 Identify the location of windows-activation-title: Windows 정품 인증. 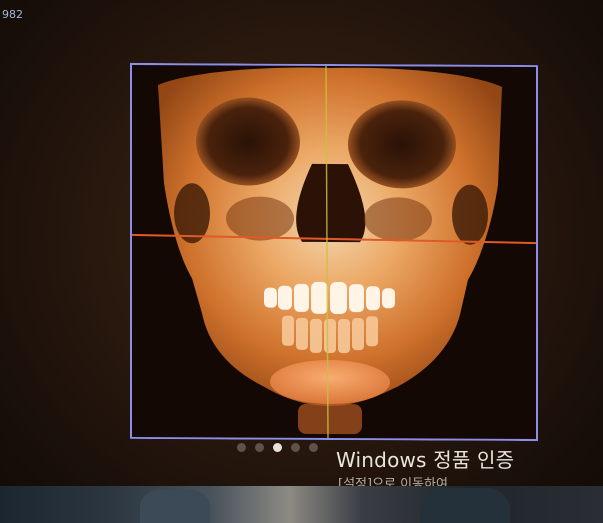
(425, 460).